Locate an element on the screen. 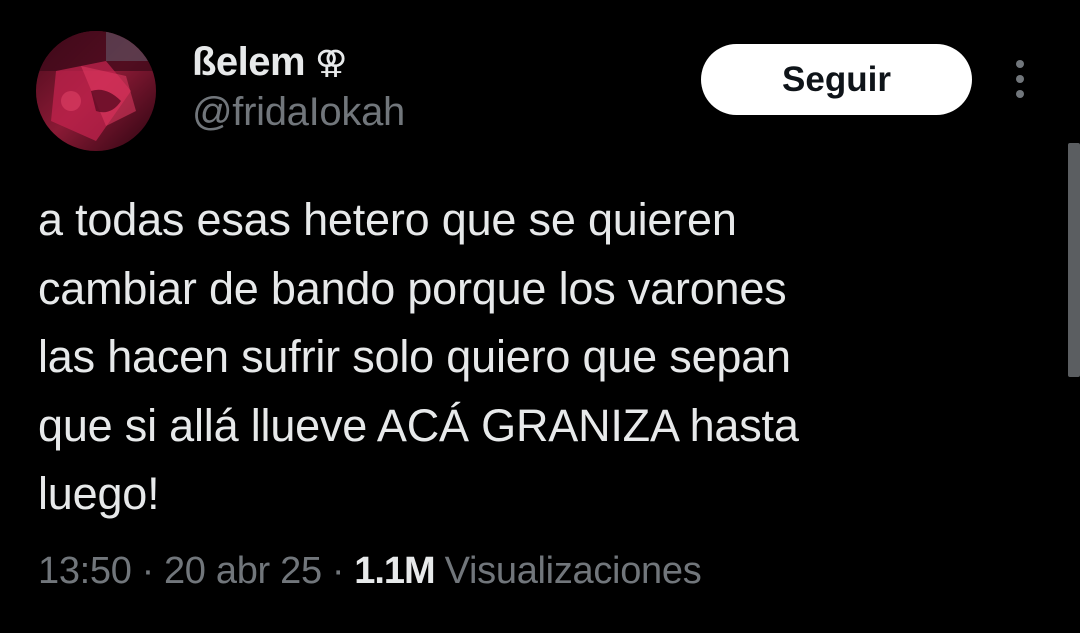 The image size is (1080, 633). author-handle: @fridaIokah is located at coordinates (298, 112).